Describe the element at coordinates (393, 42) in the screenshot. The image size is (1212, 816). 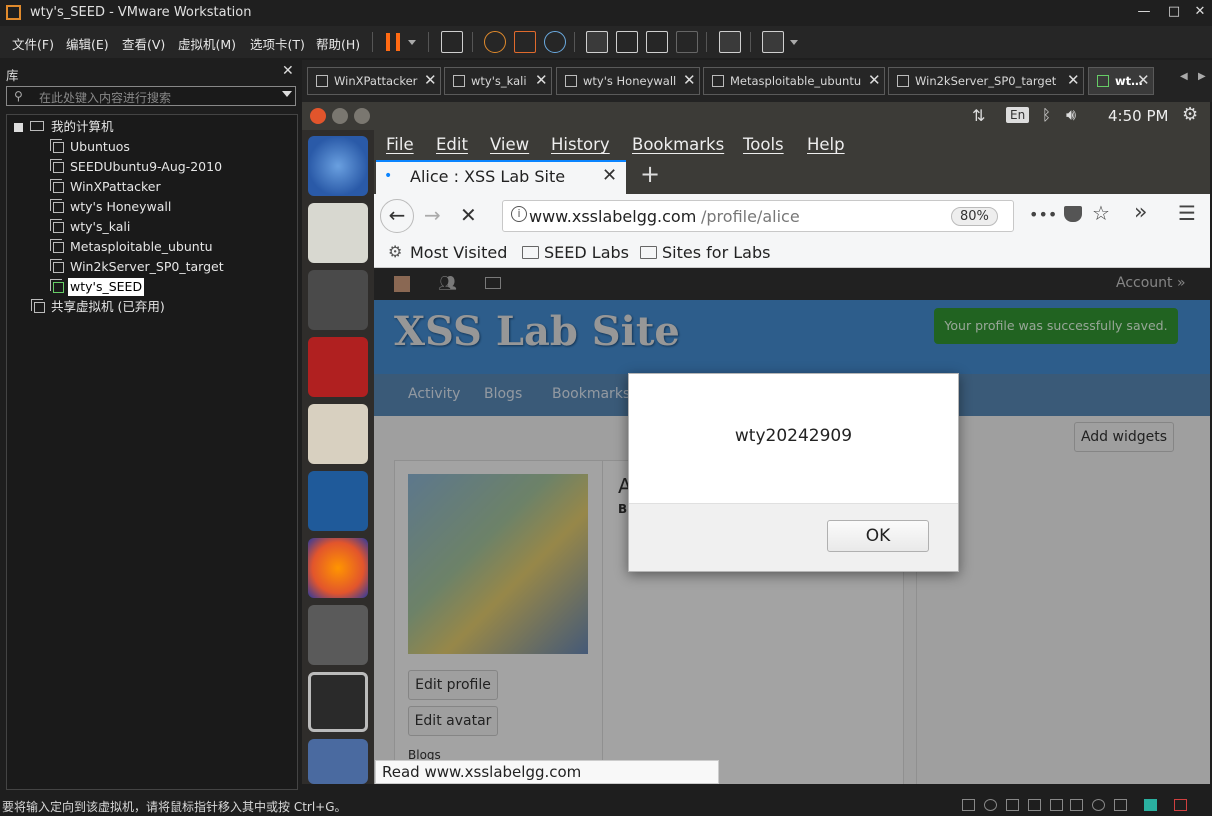
I see `pause-icon` at that location.